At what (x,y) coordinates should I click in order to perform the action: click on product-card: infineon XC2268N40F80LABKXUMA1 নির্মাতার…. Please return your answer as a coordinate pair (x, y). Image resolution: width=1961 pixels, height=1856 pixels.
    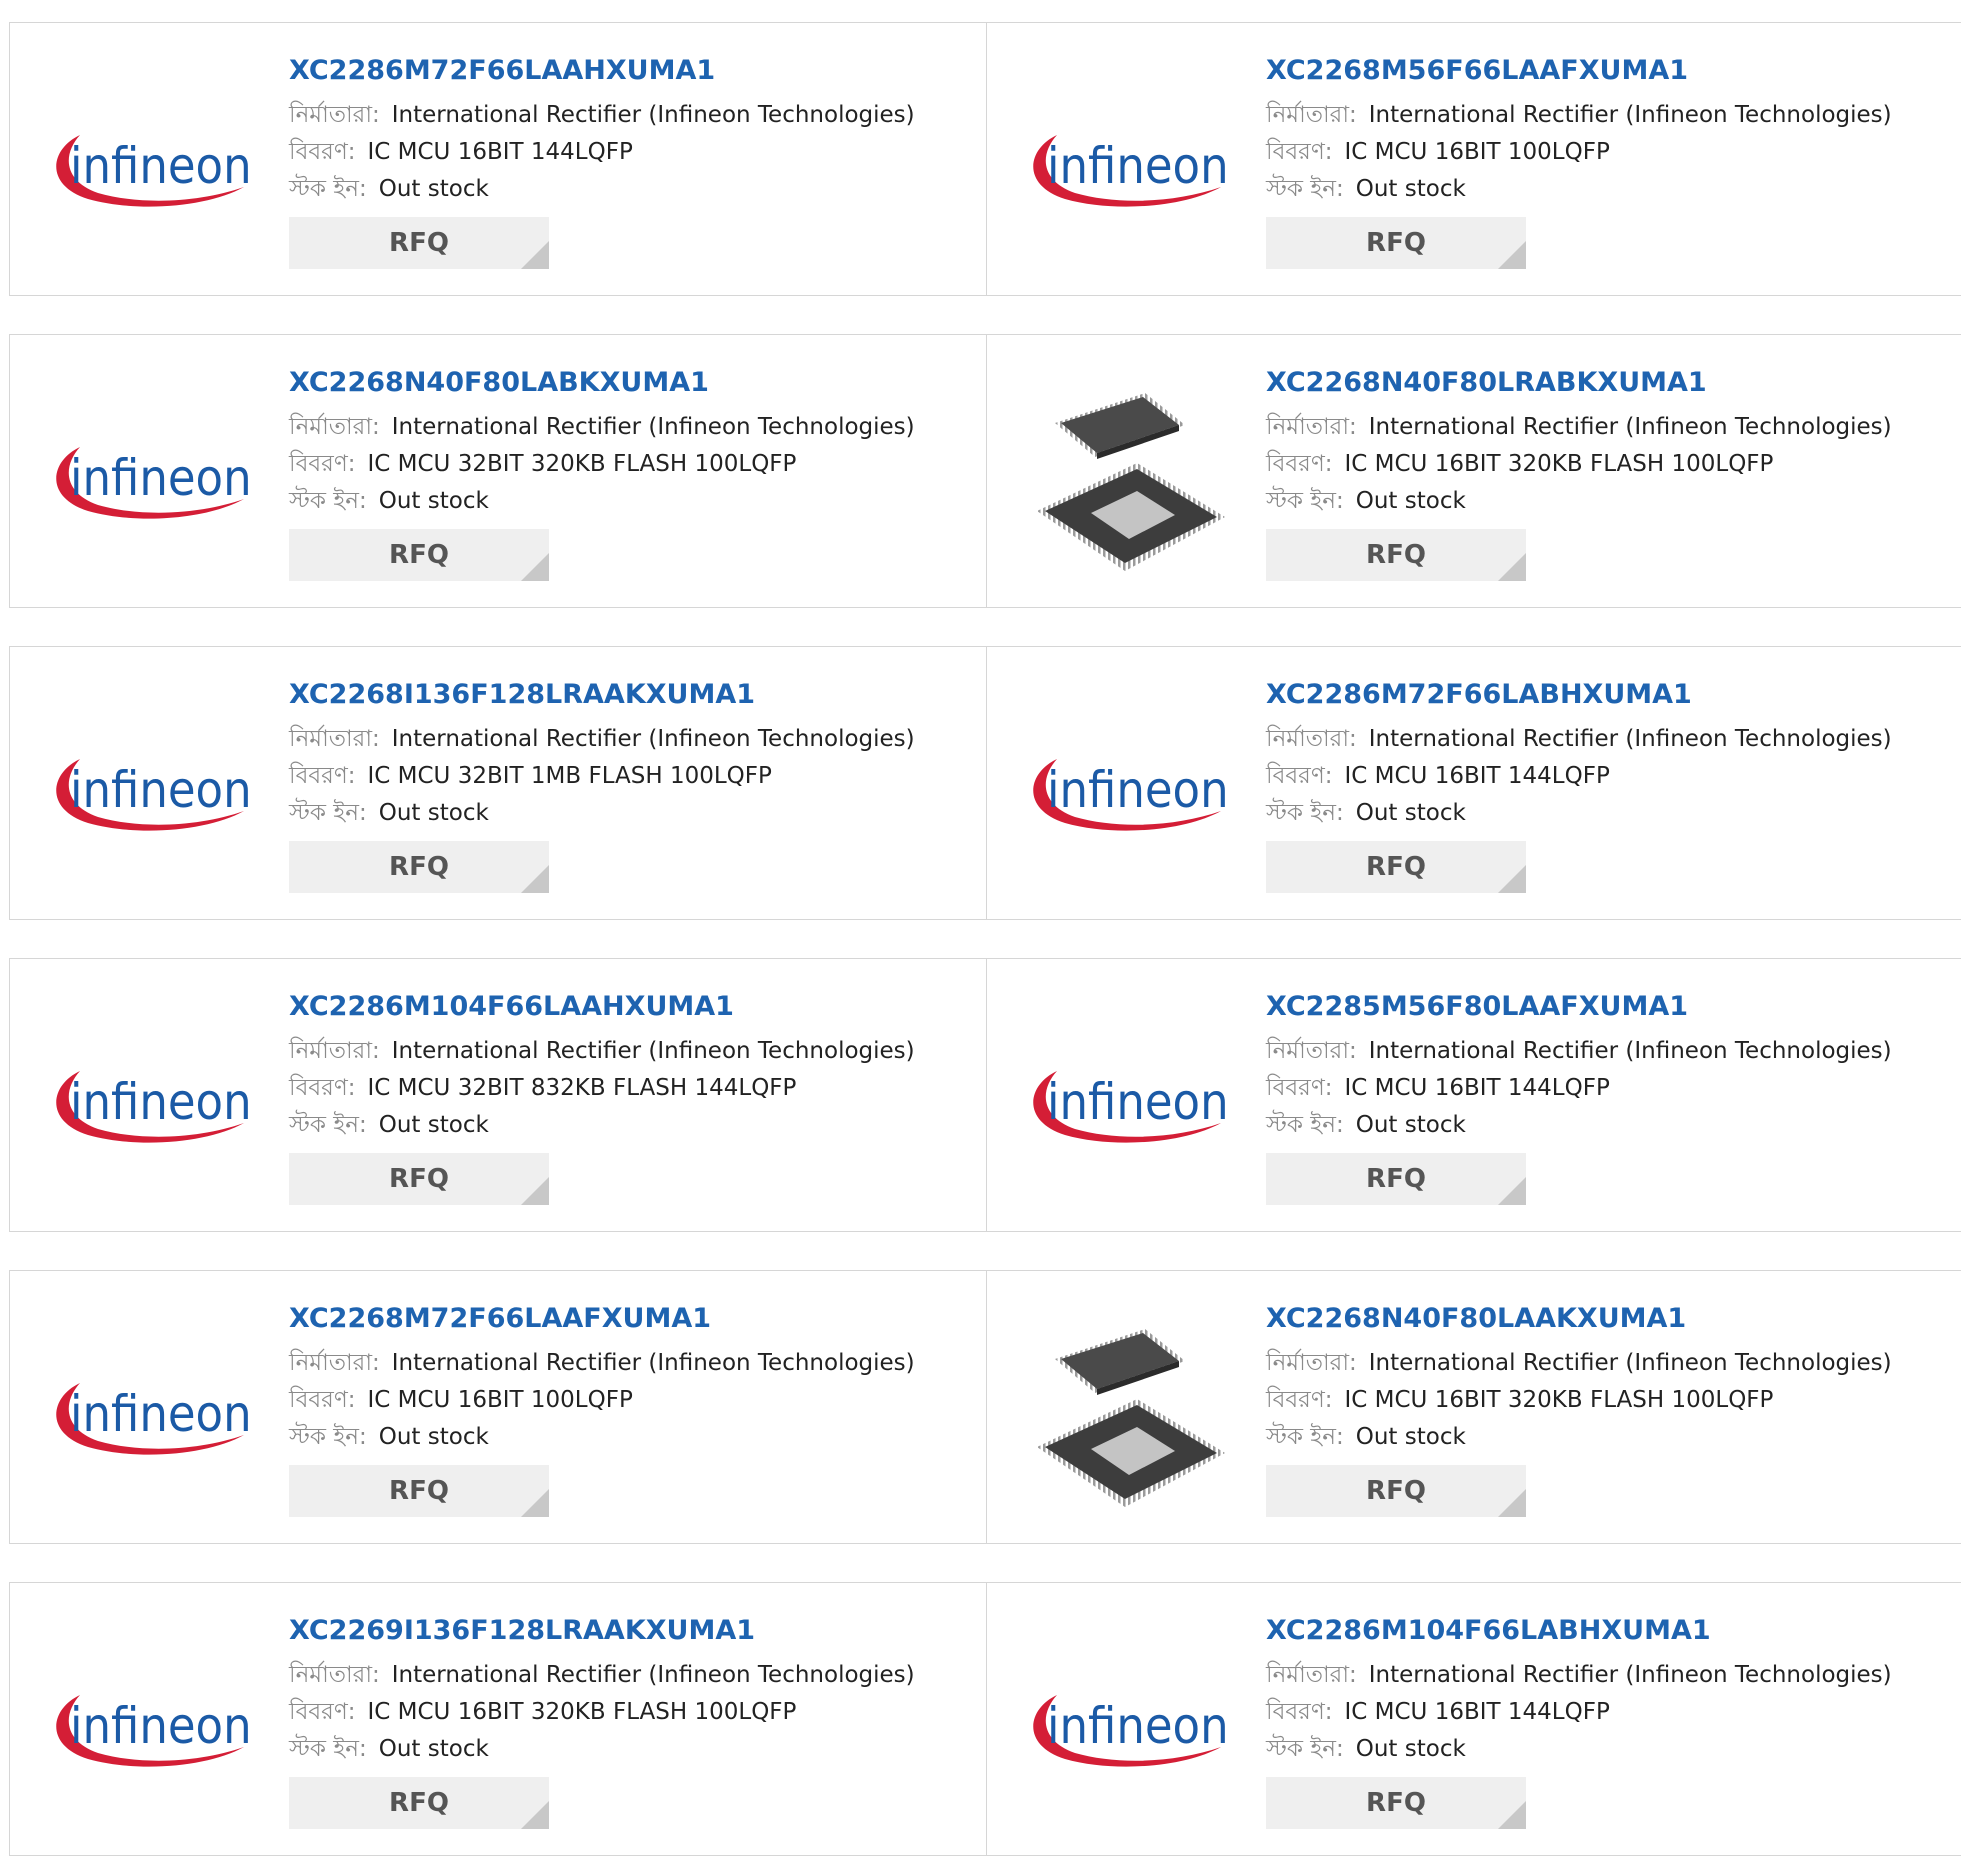
    Looking at the image, I should click on (498, 471).